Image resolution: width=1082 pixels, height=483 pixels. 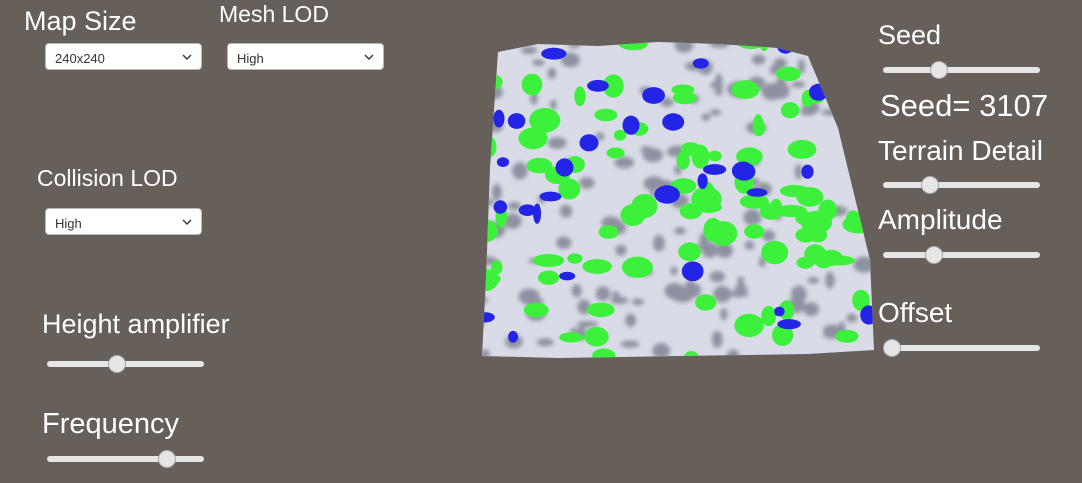 What do you see at coordinates (123, 56) in the screenshot?
I see `map-size-dropdown: 240x240` at bounding box center [123, 56].